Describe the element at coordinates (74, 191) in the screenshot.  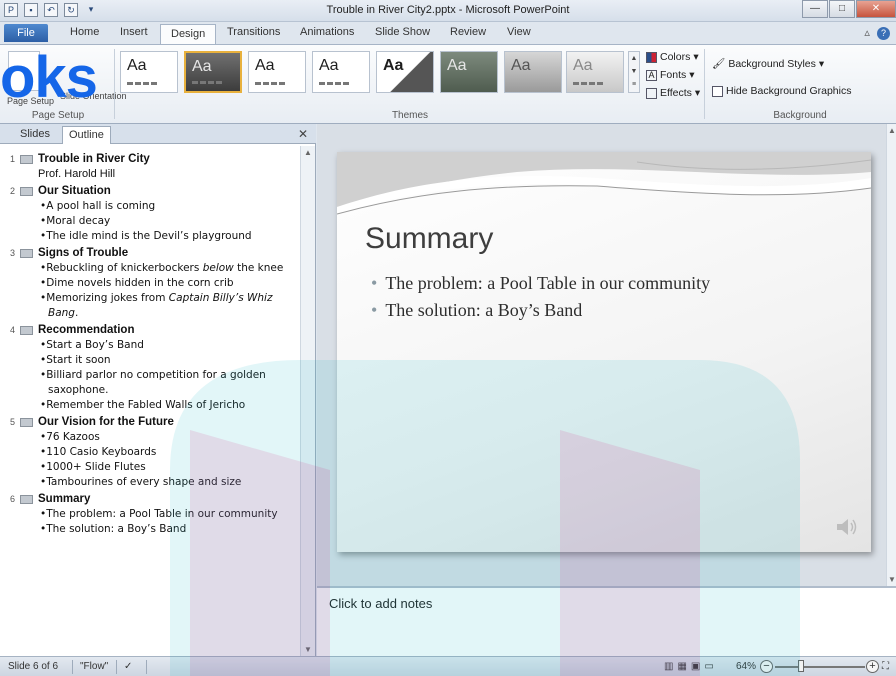
I see `slide-title: Our Situation` at that location.